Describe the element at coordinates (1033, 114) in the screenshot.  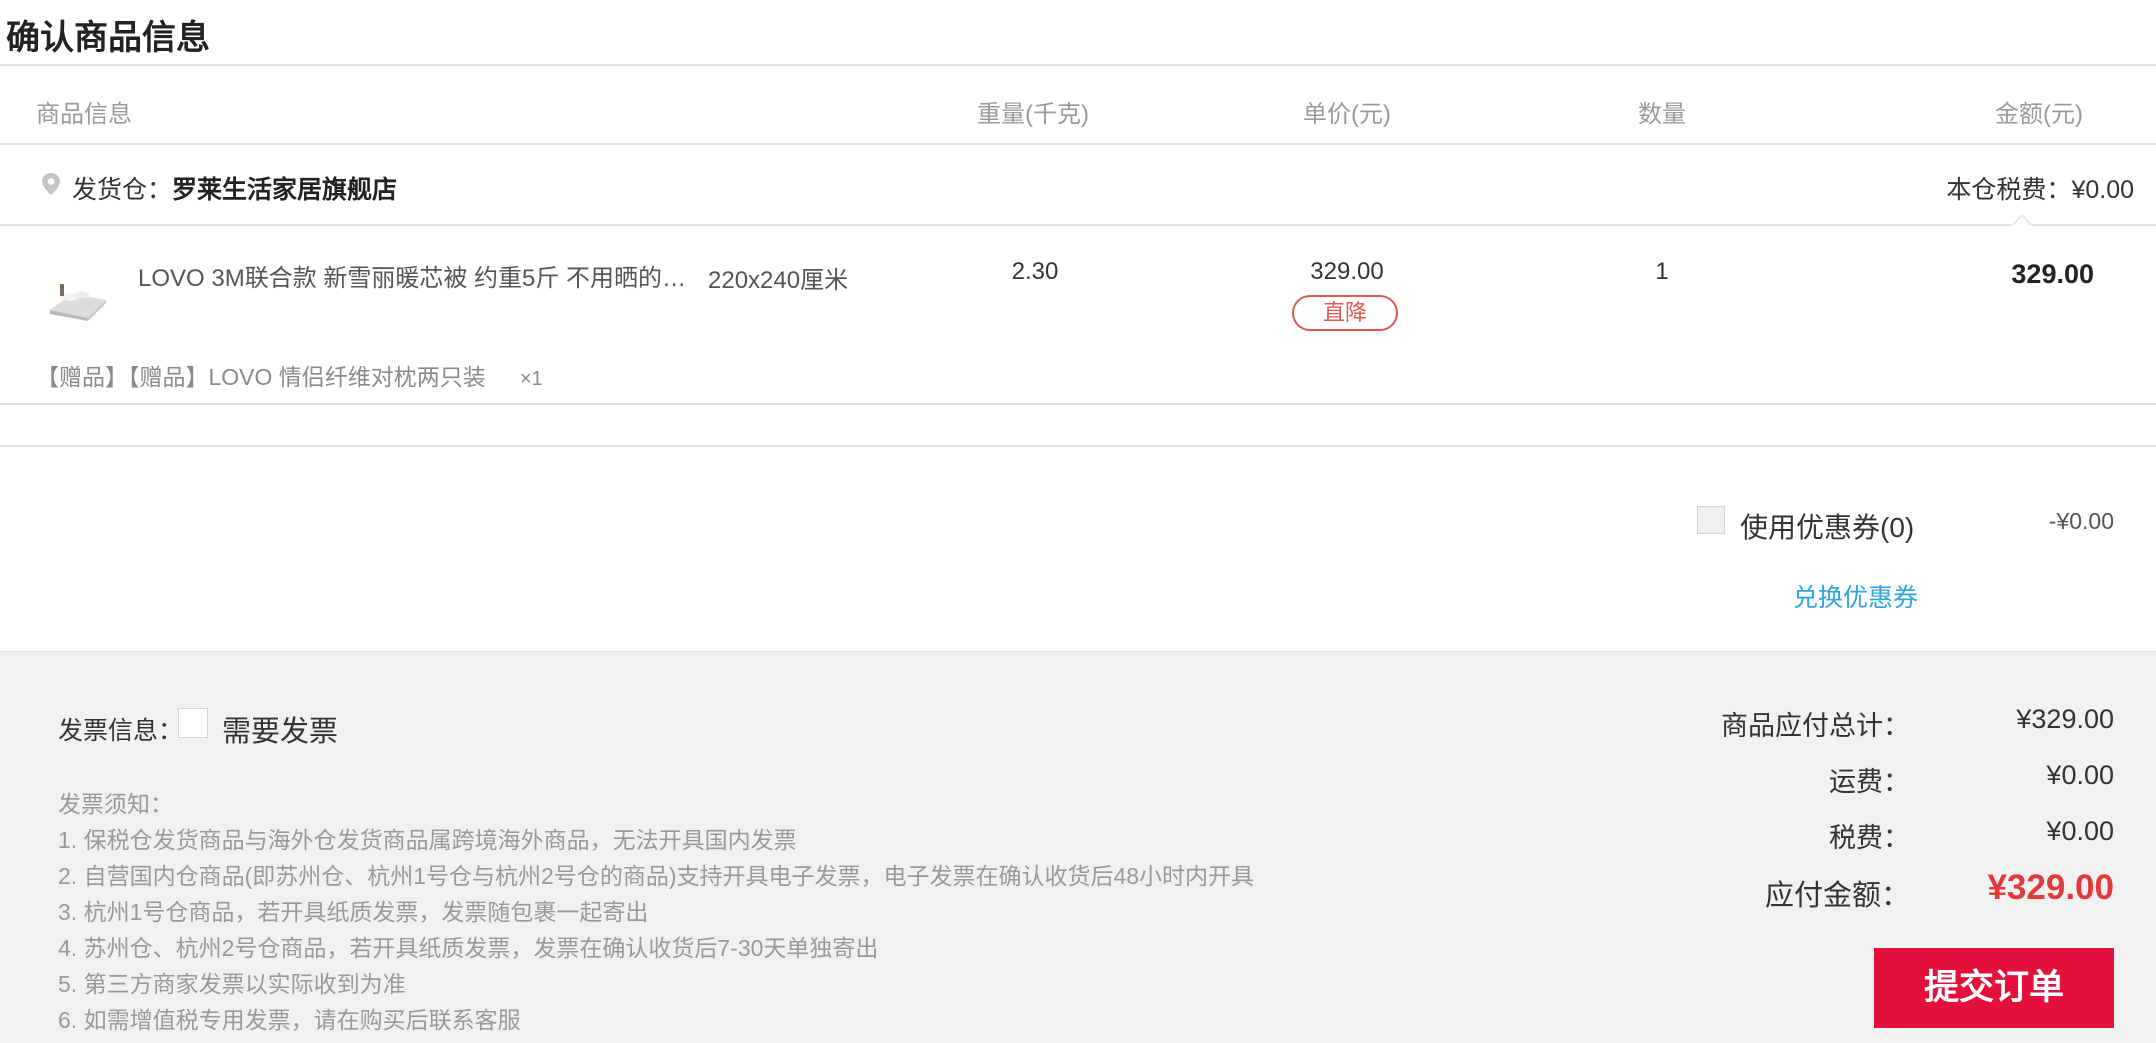
I see `header-weight: 重量(千克)` at that location.